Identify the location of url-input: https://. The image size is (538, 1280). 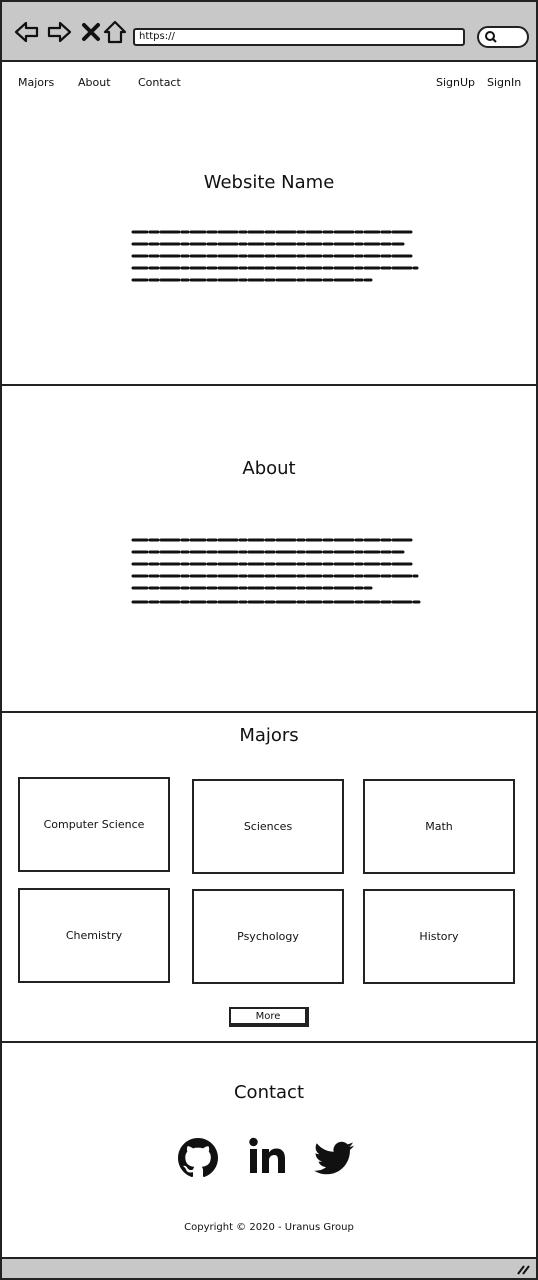
(299, 37).